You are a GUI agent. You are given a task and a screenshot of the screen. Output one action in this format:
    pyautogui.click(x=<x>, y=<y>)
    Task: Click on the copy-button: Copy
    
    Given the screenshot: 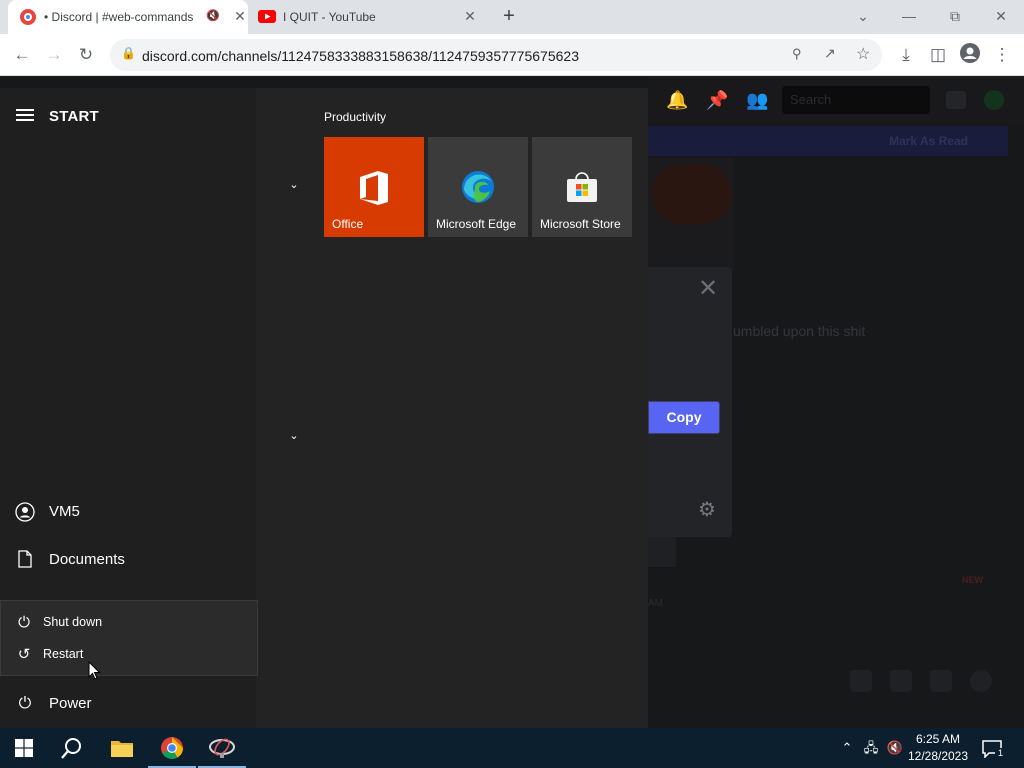 What is the action you would take?
    pyautogui.click(x=684, y=417)
    